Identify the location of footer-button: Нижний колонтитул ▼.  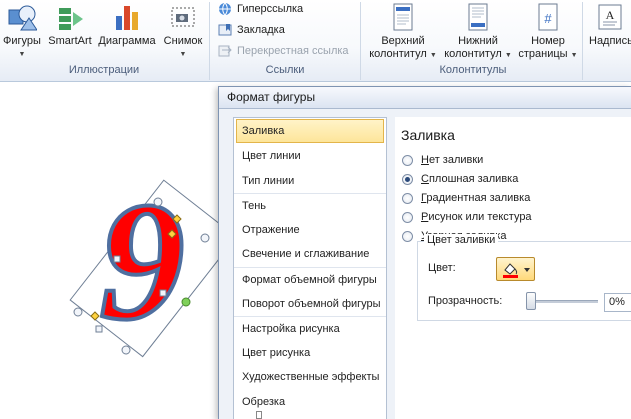
(478, 32).